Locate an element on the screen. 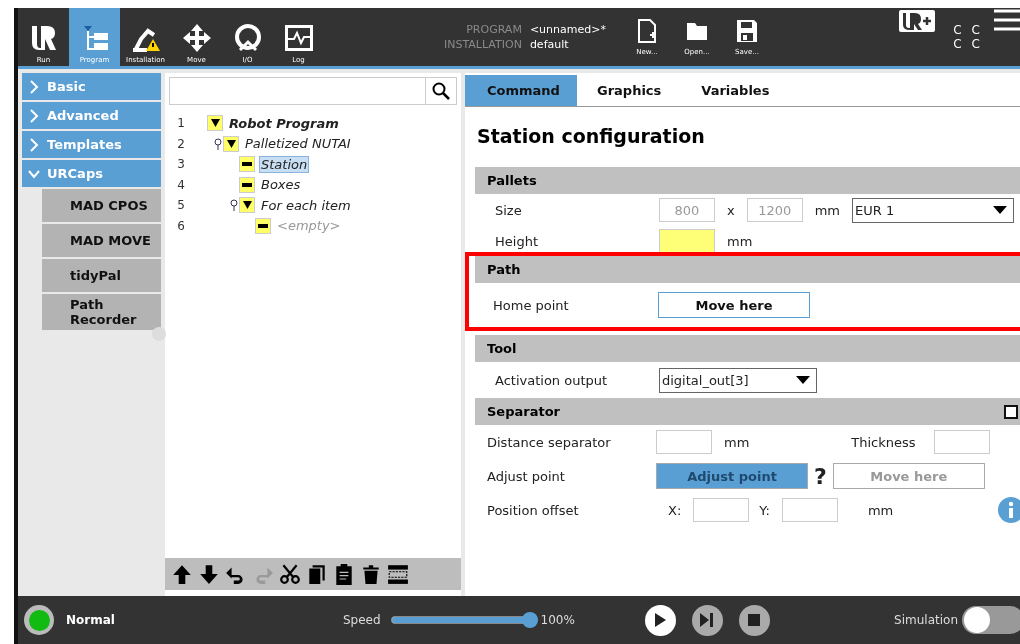  urcap-item: MAD CPOS is located at coordinates (101, 205).